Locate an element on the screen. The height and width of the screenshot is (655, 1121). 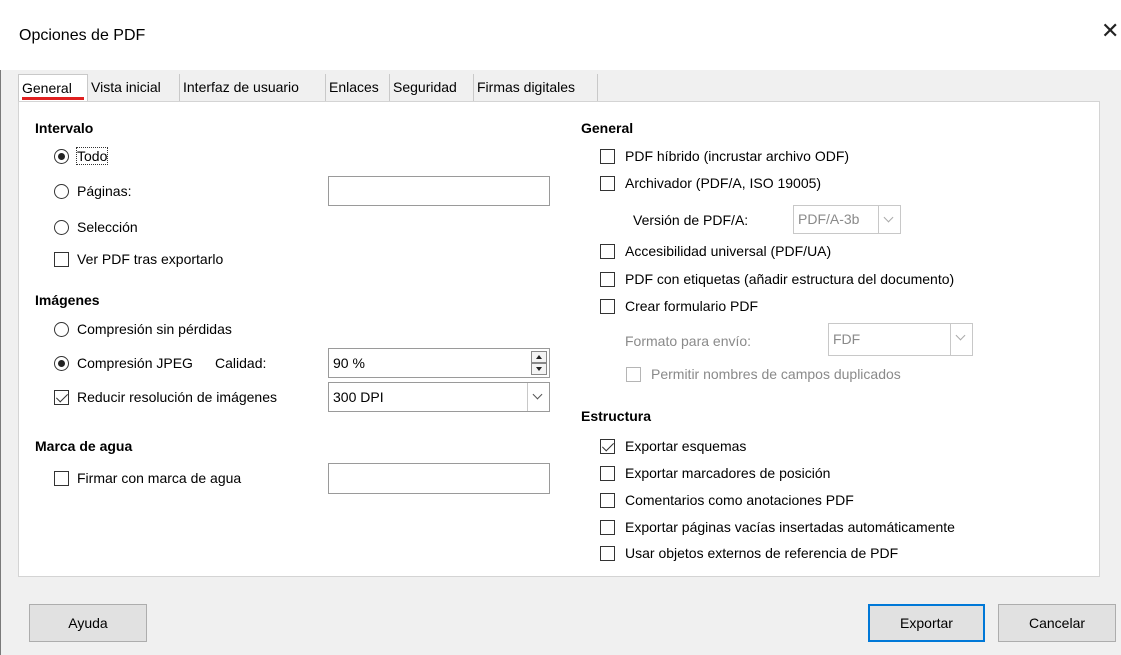
exportar-button: Exportar is located at coordinates (926, 623).